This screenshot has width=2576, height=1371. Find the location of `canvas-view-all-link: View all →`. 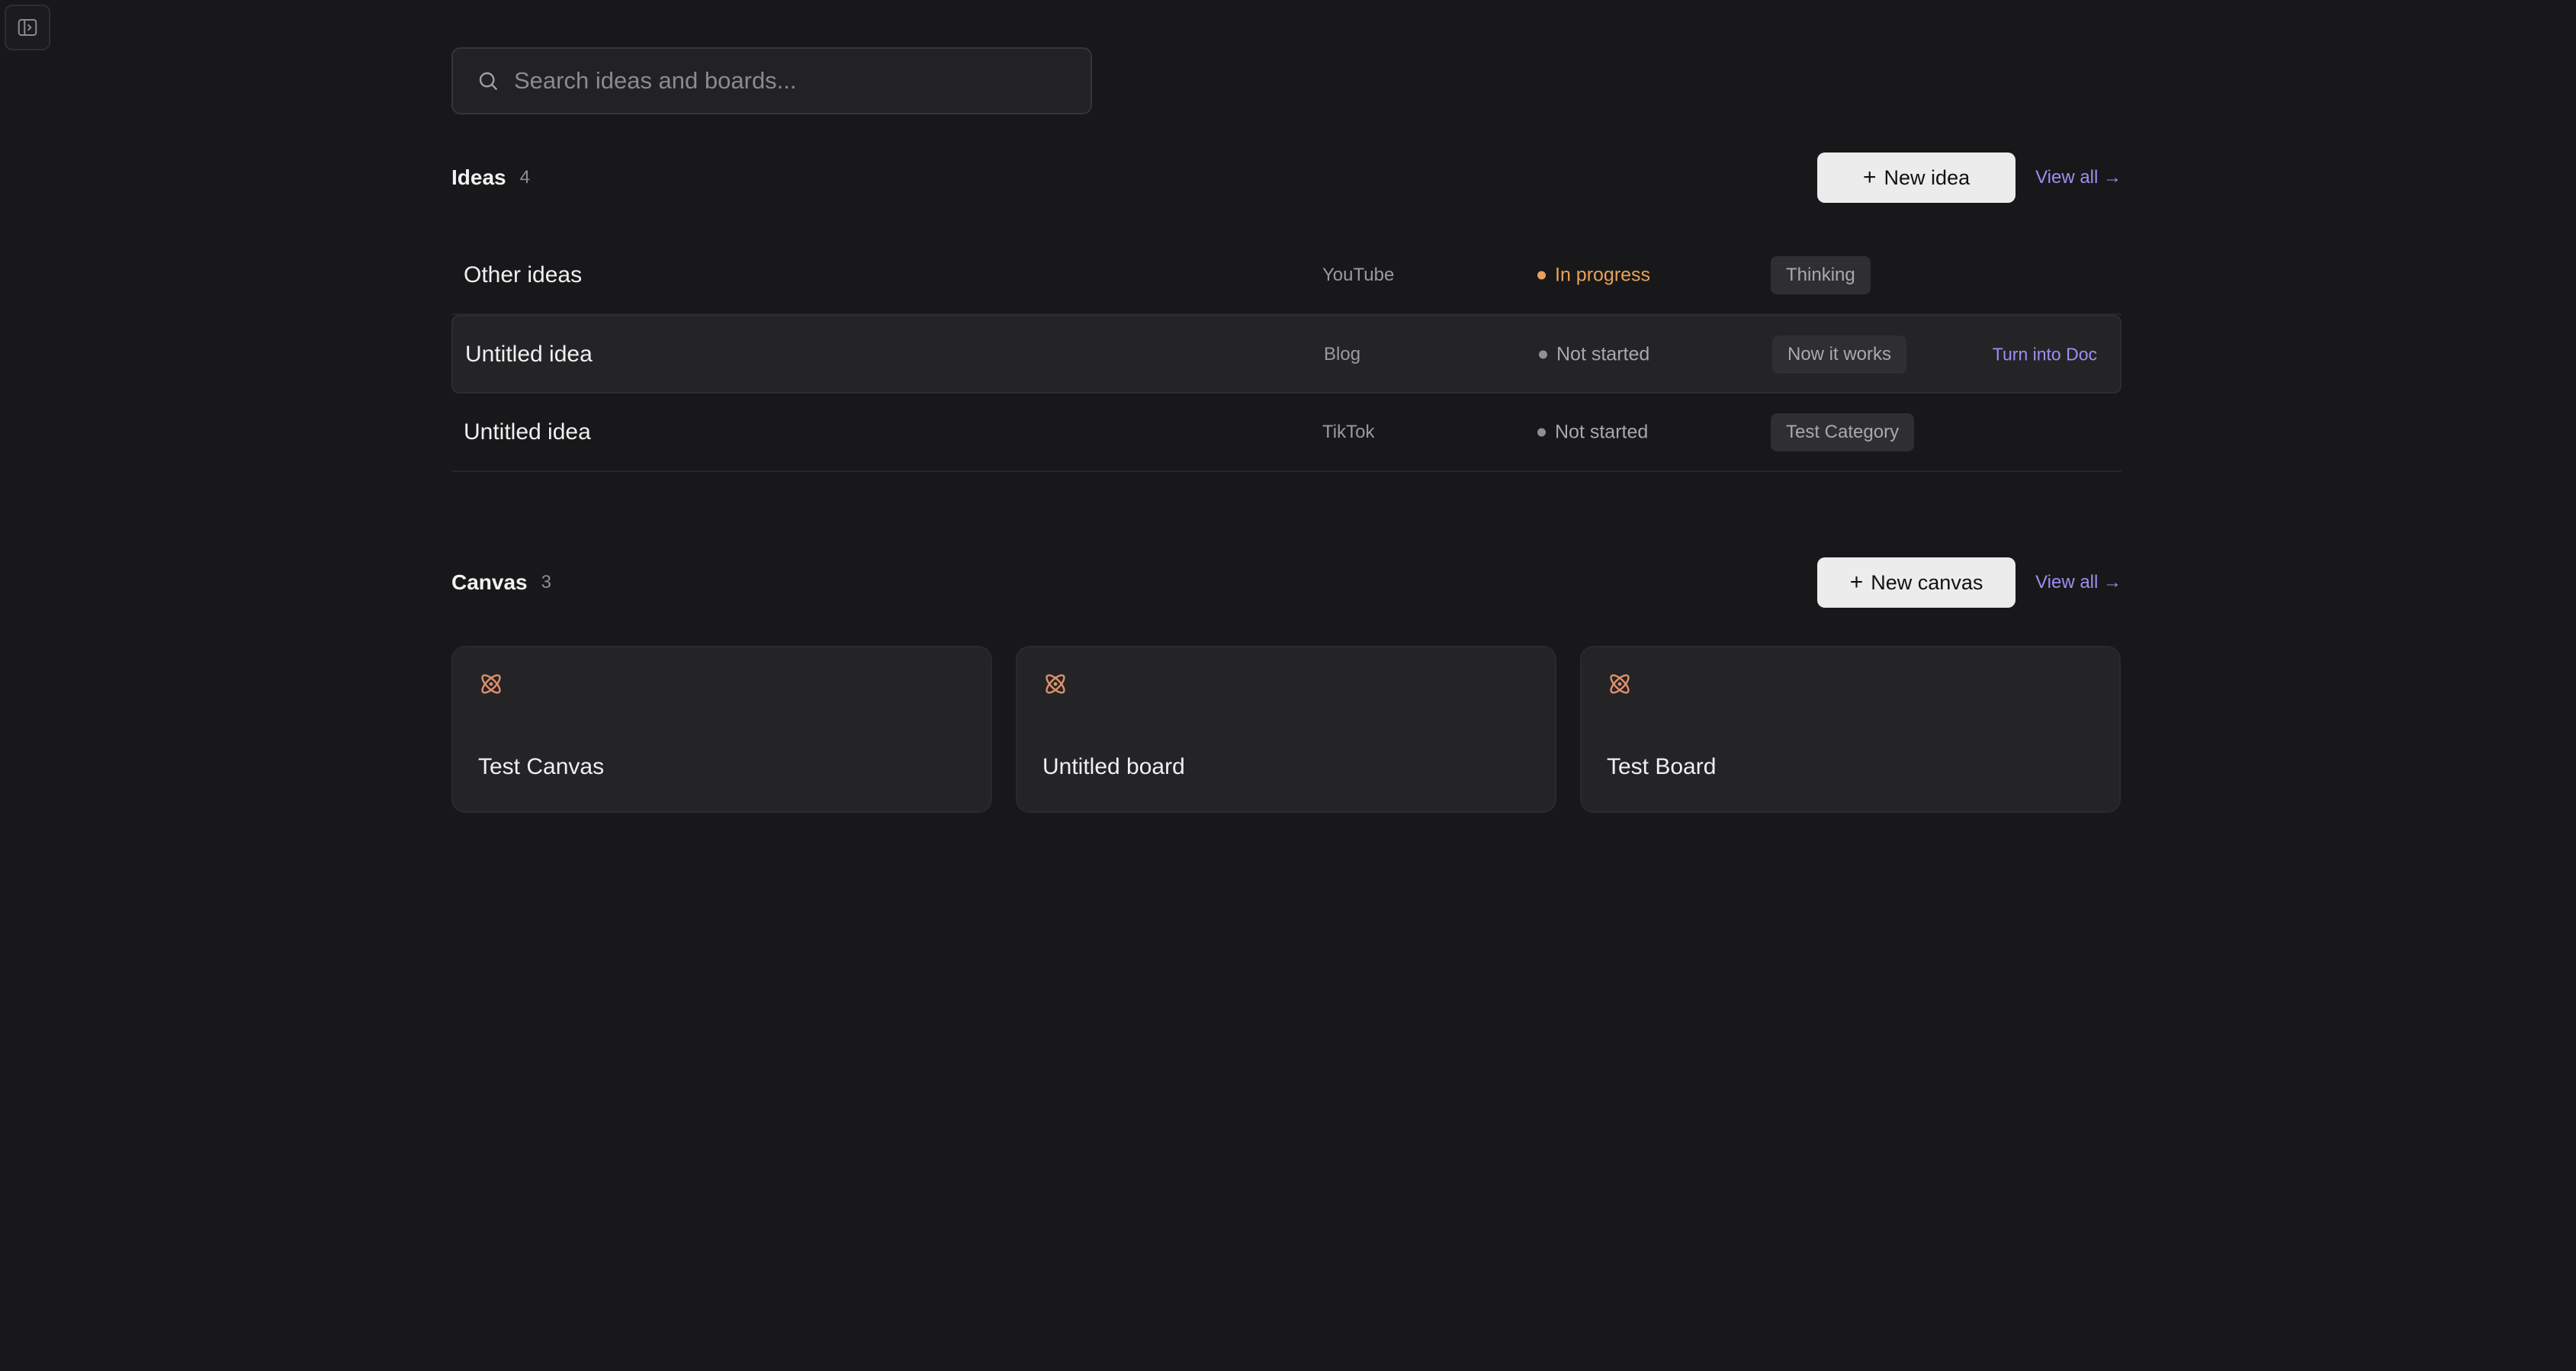

canvas-view-all-link: View all → is located at coordinates (2078, 582).